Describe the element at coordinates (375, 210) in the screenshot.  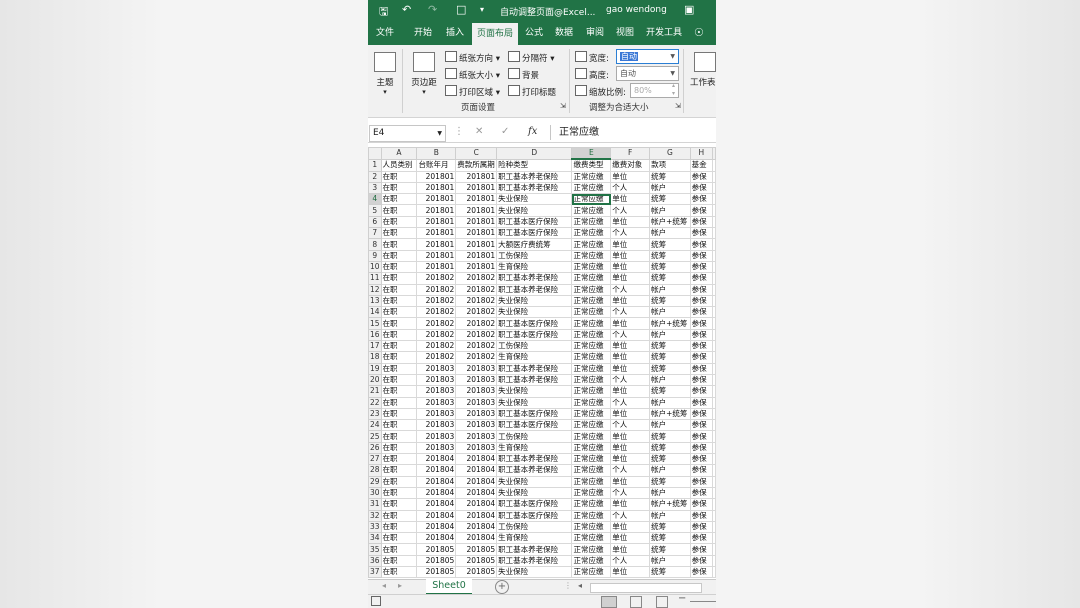
I see `row-header: 5` at that location.